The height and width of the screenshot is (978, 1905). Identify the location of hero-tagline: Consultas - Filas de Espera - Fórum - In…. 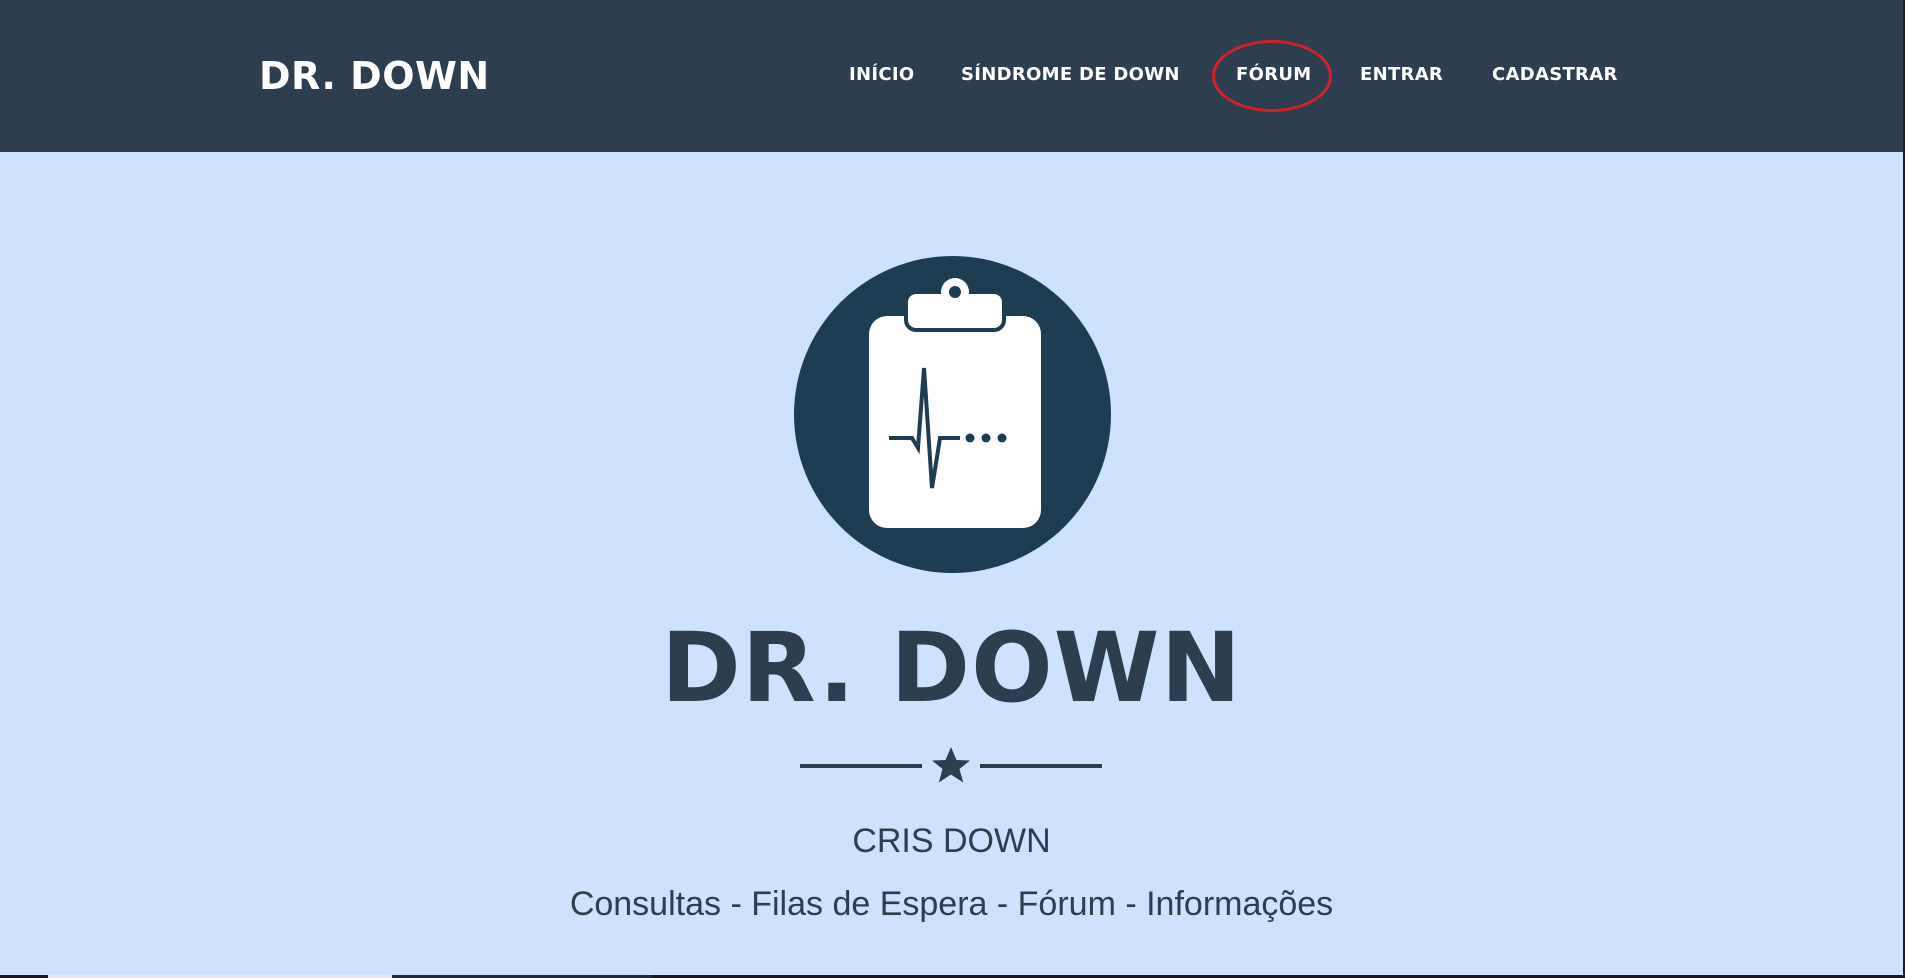
(951, 904).